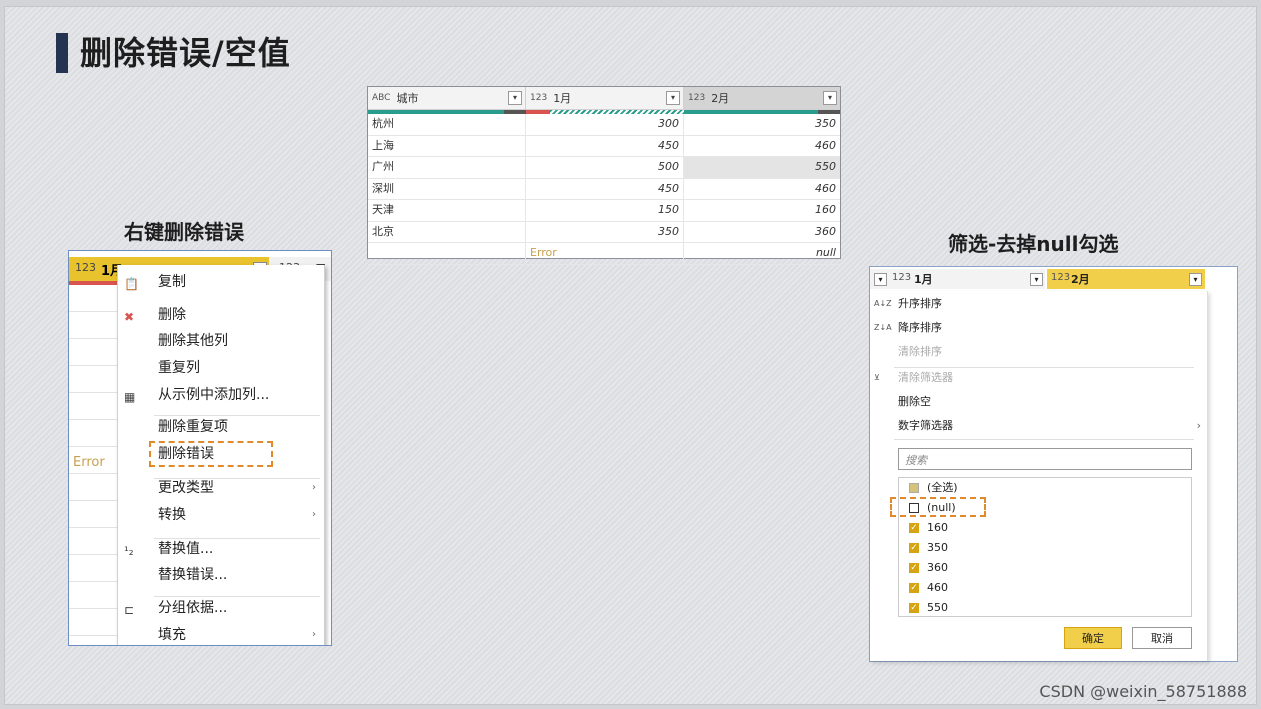 This screenshot has height=709, width=1261. Describe the element at coordinates (762, 253) in the screenshot. I see `table-cell: null` at that location.